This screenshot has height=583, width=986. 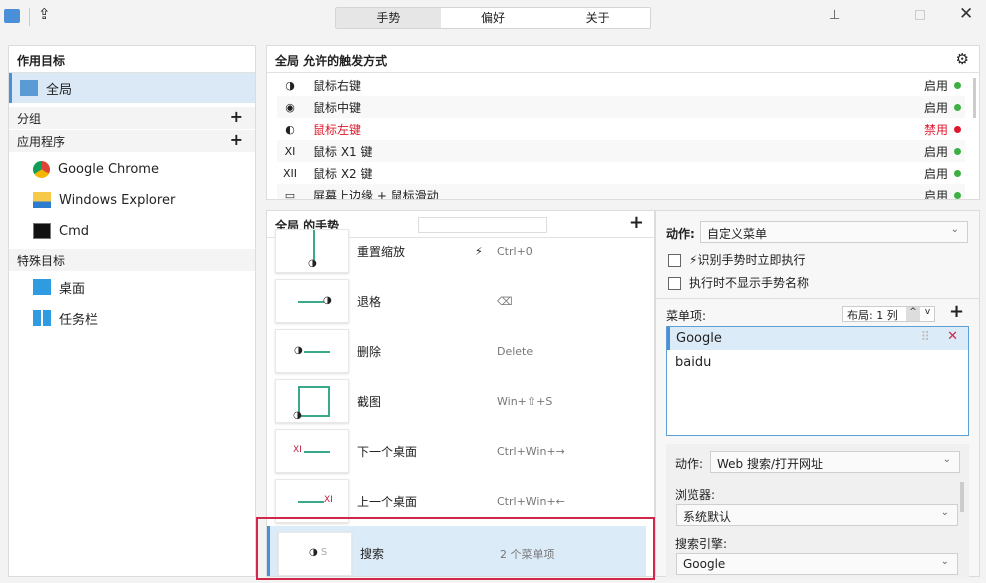 I want to click on gesture-row: ◑ 重置缩放 ⚡ Ctrl+0, so click(x=460, y=251).